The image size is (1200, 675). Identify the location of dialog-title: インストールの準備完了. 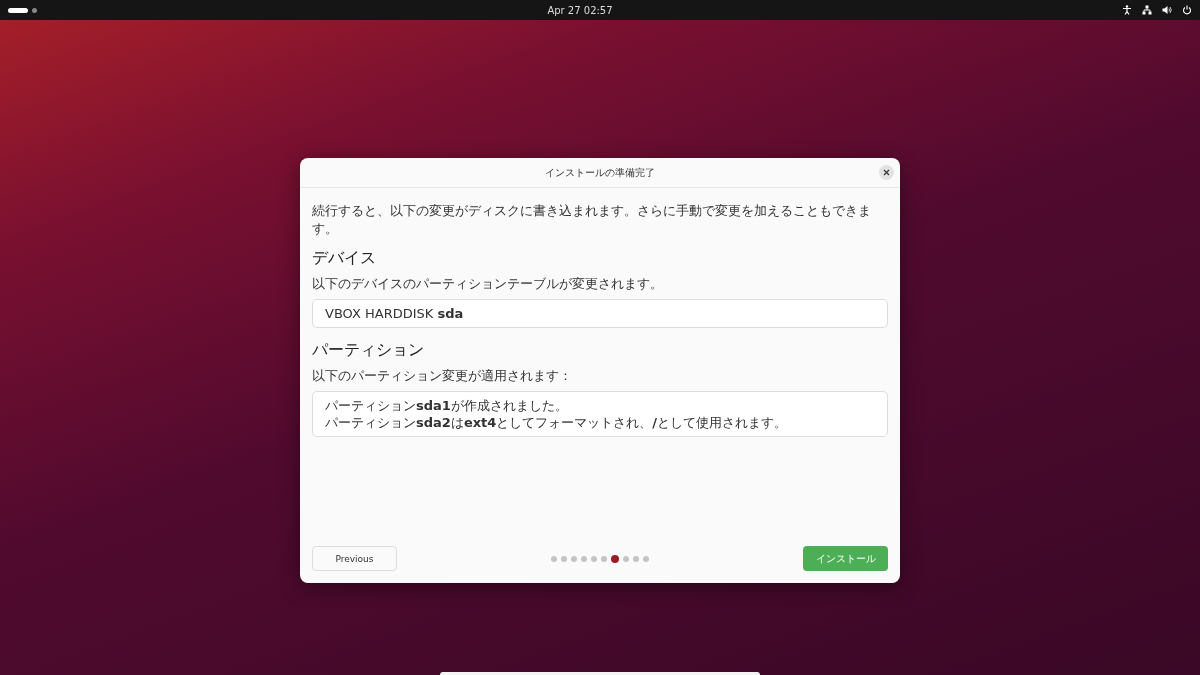
(600, 172).